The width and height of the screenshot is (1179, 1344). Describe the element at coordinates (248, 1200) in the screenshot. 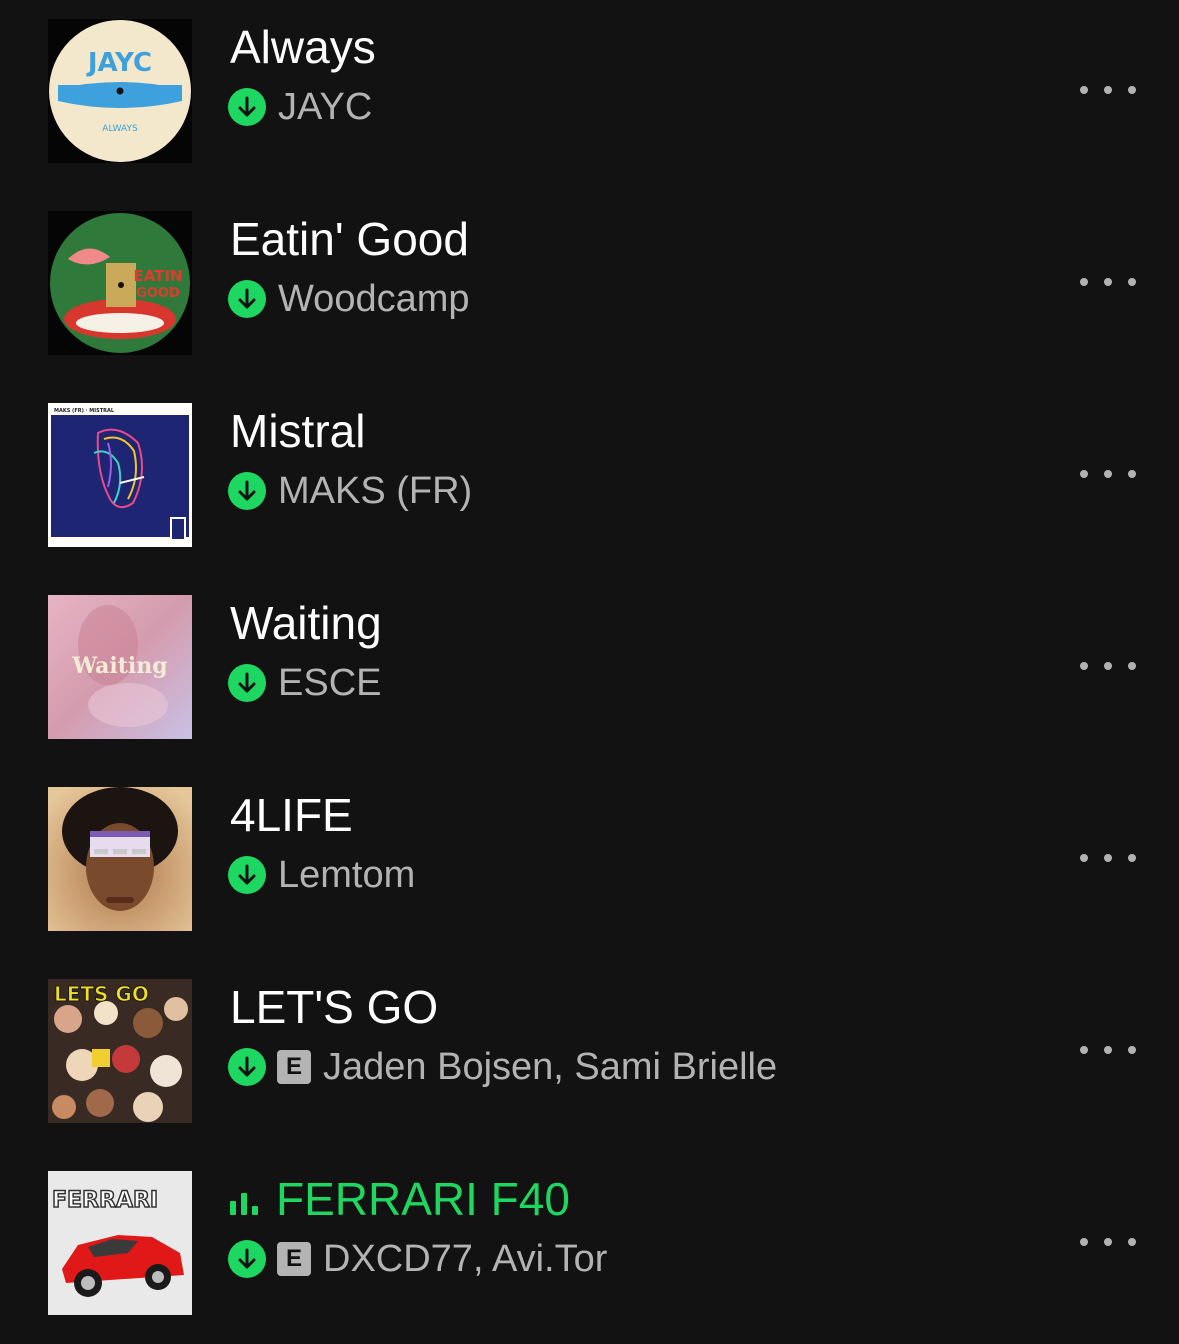

I see `now-playing-equalizer-icon` at that location.